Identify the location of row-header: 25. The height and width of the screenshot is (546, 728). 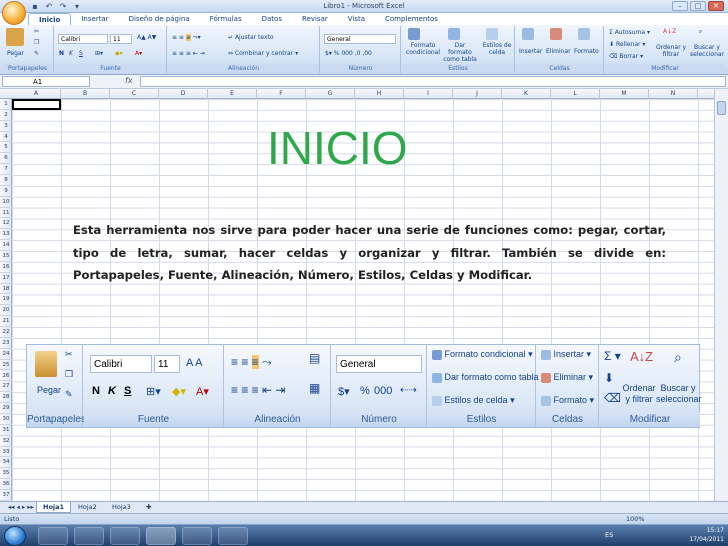
(6, 365).